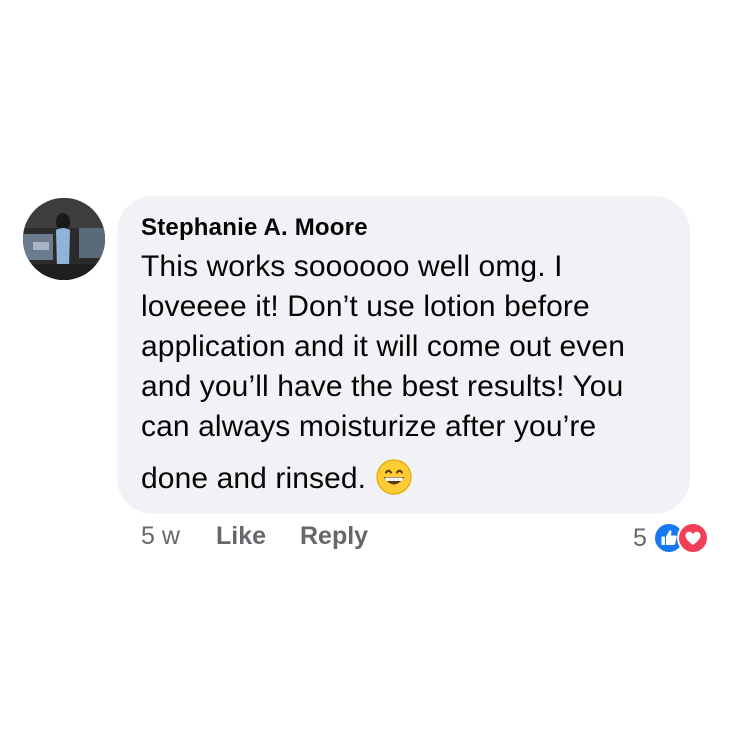 The width and height of the screenshot is (750, 750). I want to click on comment-timestamp: 5 w, so click(160, 536).